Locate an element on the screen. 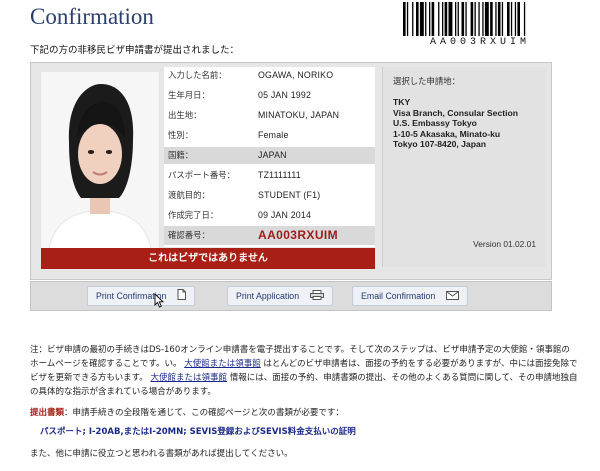 Image resolution: width=600 pixels, height=471 pixels. detail-row-passport: パスポート番号： TZ1111111 is located at coordinates (269, 175).